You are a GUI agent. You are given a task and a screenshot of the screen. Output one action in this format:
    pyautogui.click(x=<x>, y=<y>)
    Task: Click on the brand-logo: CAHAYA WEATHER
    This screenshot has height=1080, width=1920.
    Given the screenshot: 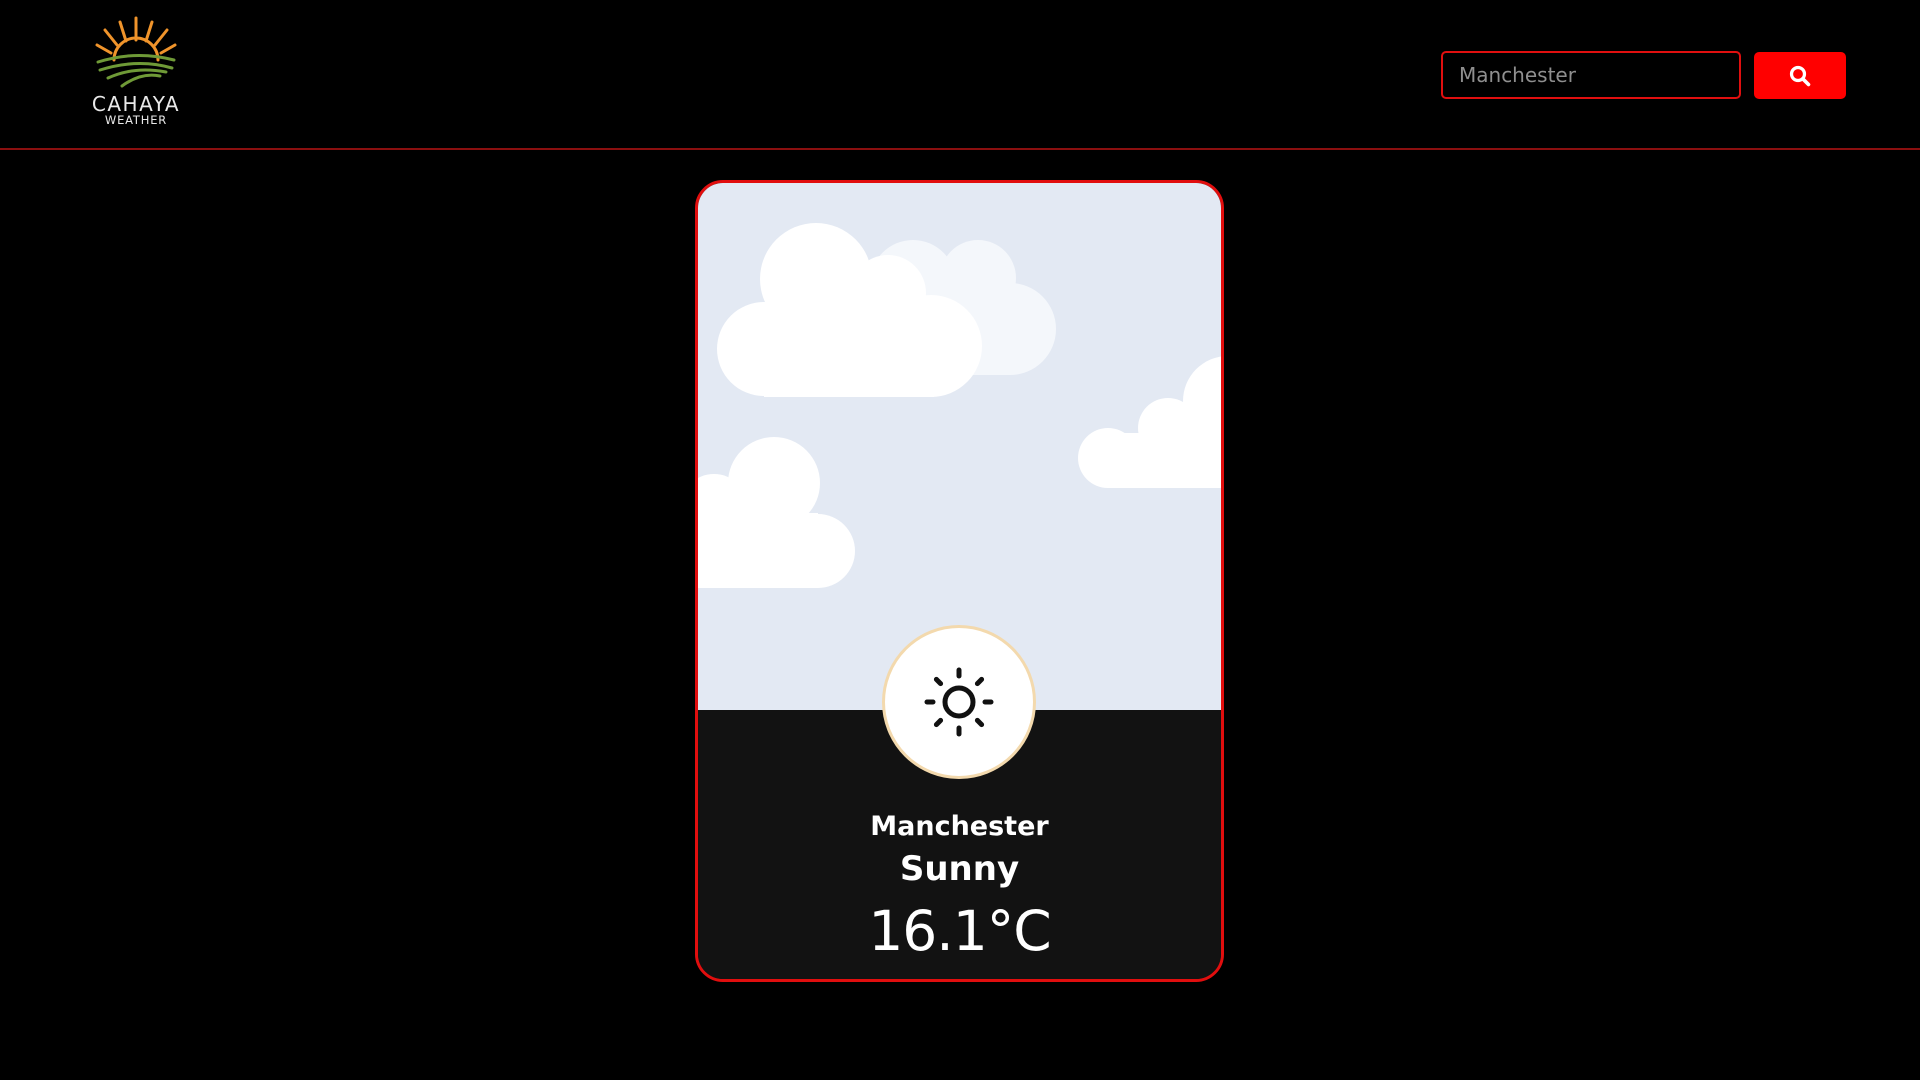 What is the action you would take?
    pyautogui.click(x=136, y=72)
    